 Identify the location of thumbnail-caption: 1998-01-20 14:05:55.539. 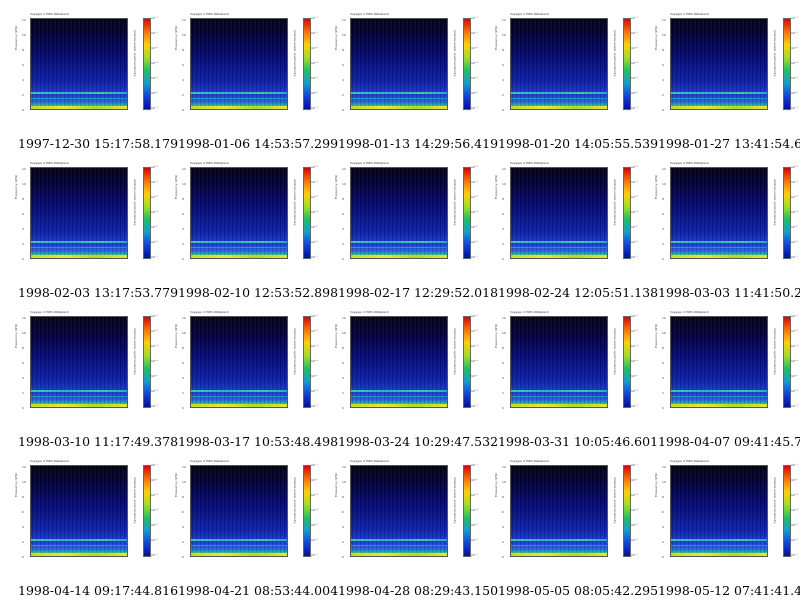
(578, 143).